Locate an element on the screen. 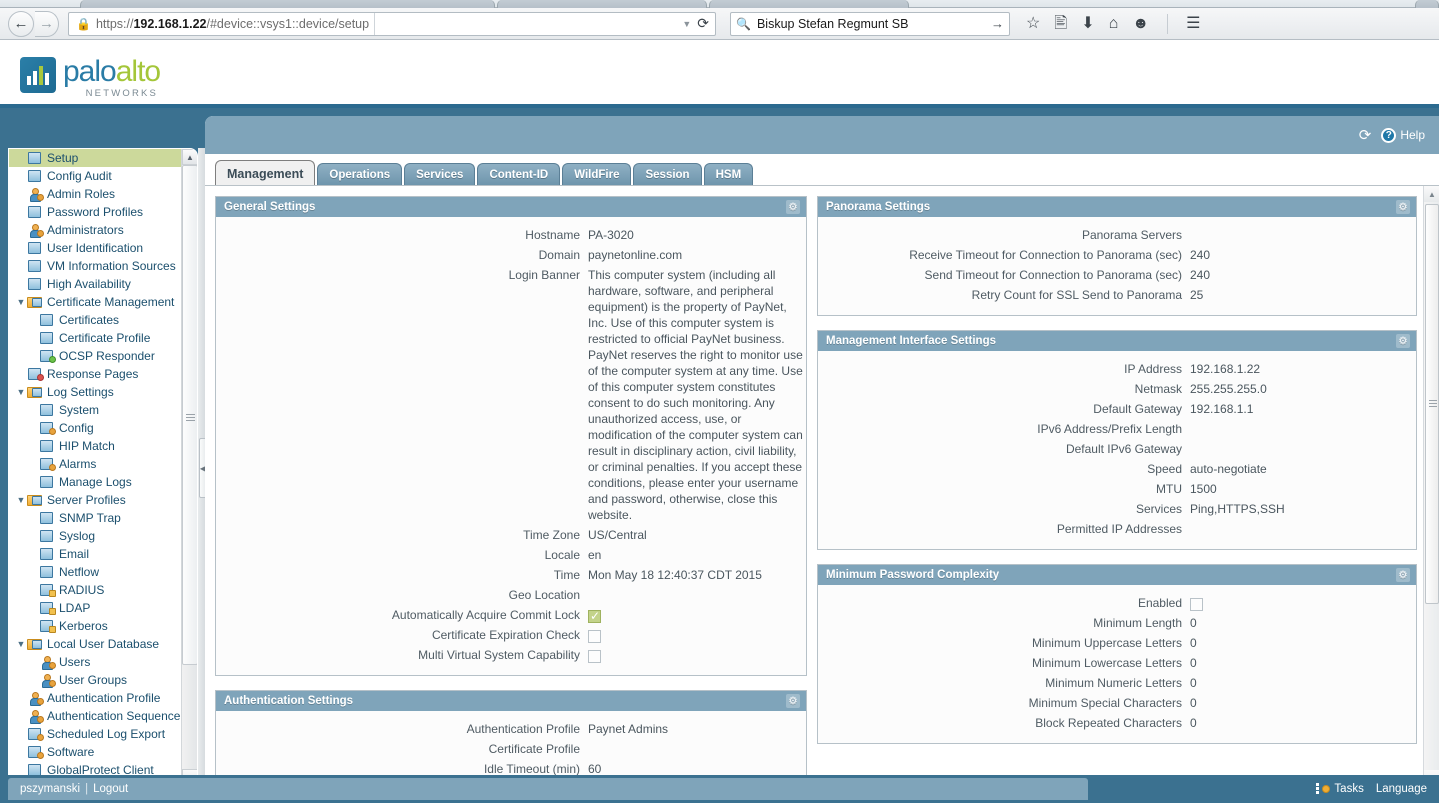 The height and width of the screenshot is (803, 1439). sidebar-item-authentication-sequence: Authentication Sequence is located at coordinates (96, 716).